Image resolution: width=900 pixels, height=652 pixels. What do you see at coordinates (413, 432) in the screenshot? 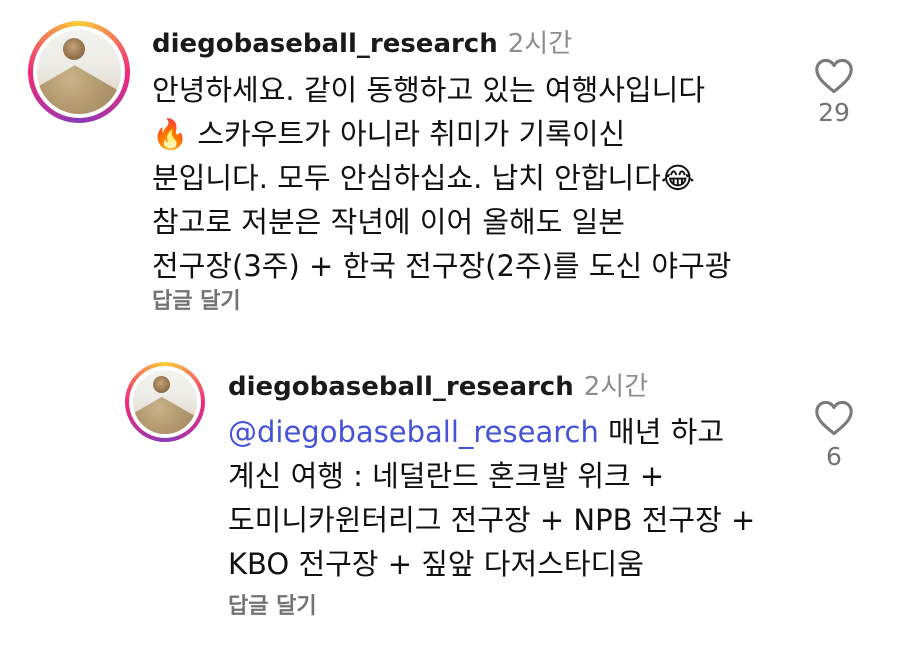
I see `mention-link: @diegobaseball_research` at bounding box center [413, 432].